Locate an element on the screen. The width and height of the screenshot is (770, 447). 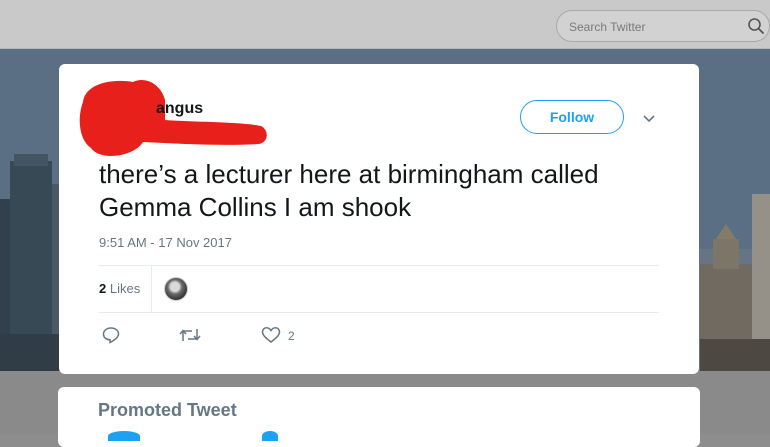
promoted-icon is located at coordinates (270, 436).